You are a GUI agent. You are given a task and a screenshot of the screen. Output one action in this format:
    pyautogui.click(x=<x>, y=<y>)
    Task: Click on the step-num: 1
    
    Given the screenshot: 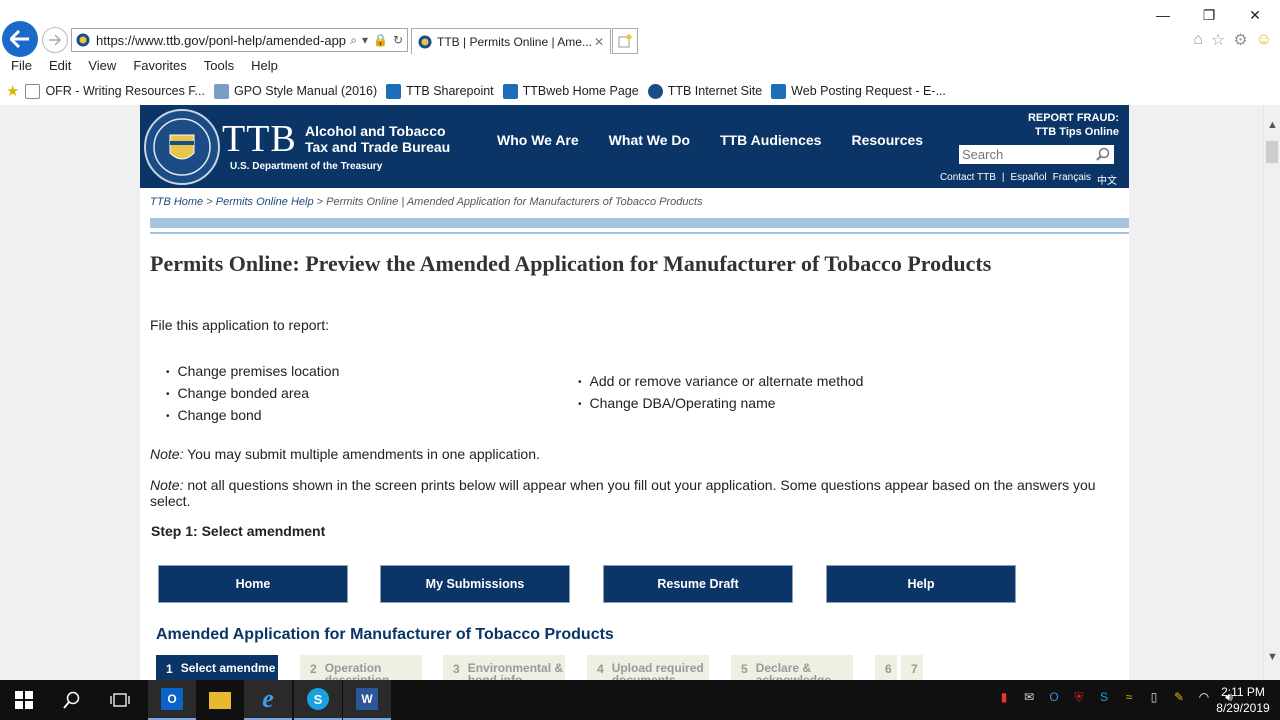 What is the action you would take?
    pyautogui.click(x=169, y=669)
    